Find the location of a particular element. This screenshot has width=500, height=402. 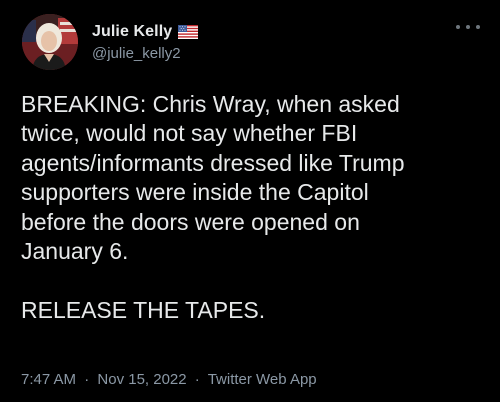

tweet-time: 7:47 AM is located at coordinates (48, 379).